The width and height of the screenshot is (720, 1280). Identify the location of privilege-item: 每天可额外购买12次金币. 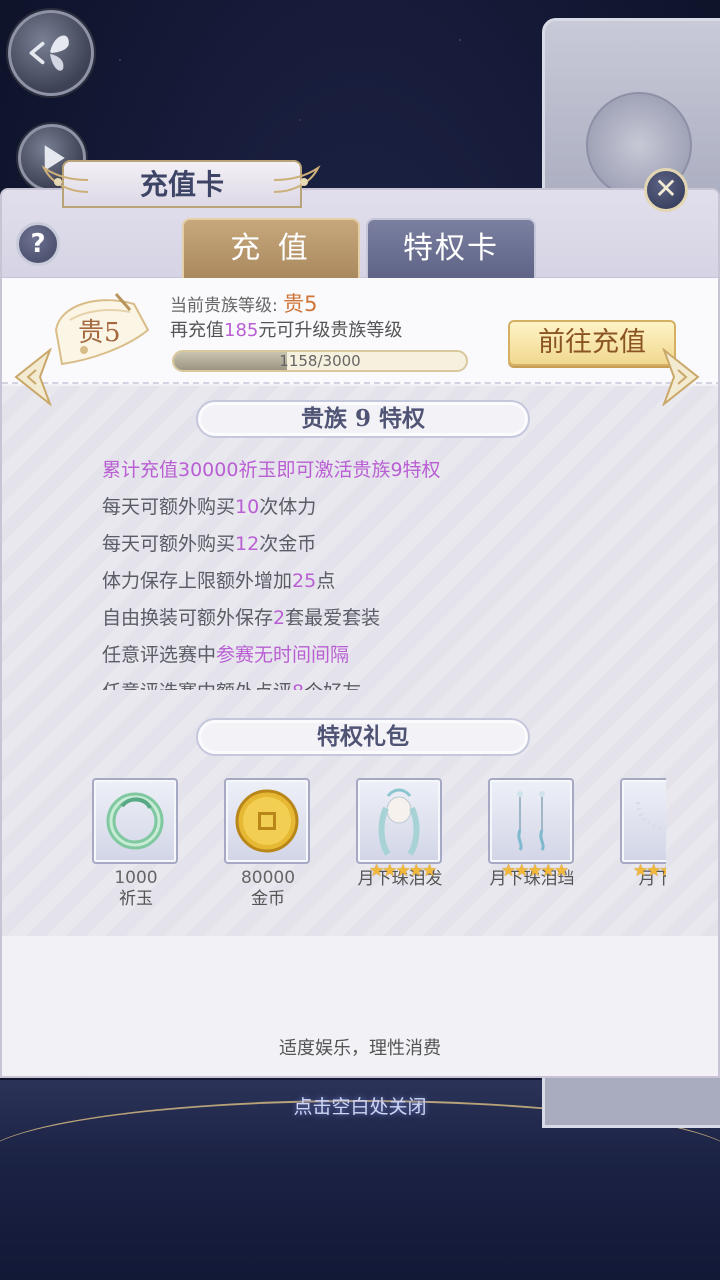
(209, 544).